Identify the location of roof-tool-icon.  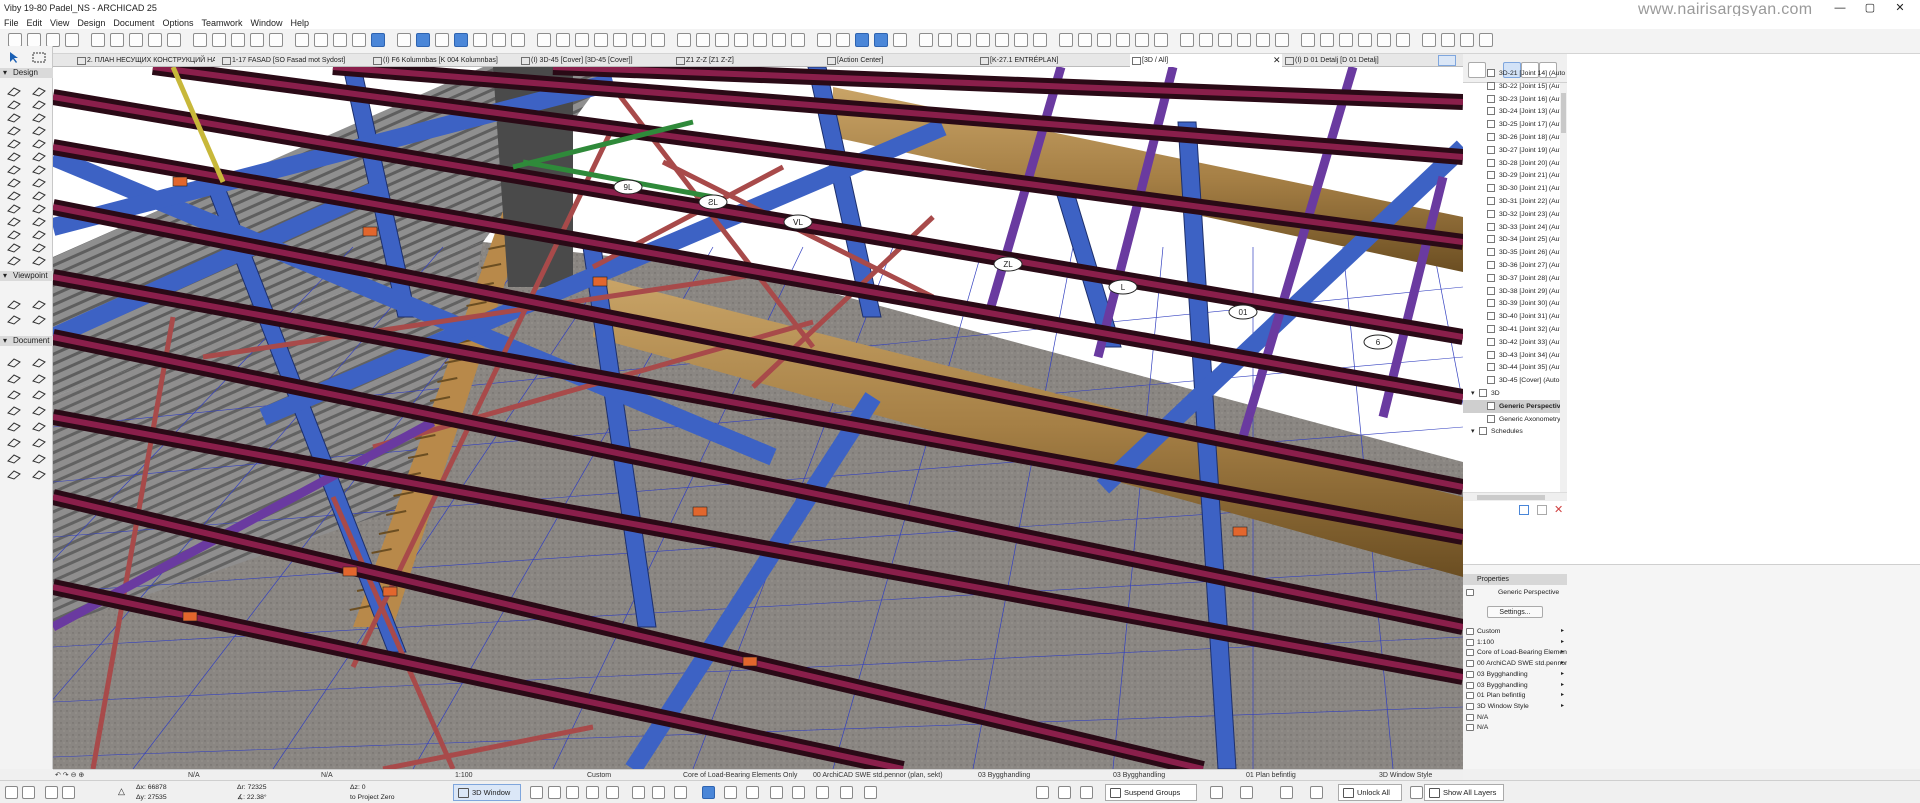
(14, 247).